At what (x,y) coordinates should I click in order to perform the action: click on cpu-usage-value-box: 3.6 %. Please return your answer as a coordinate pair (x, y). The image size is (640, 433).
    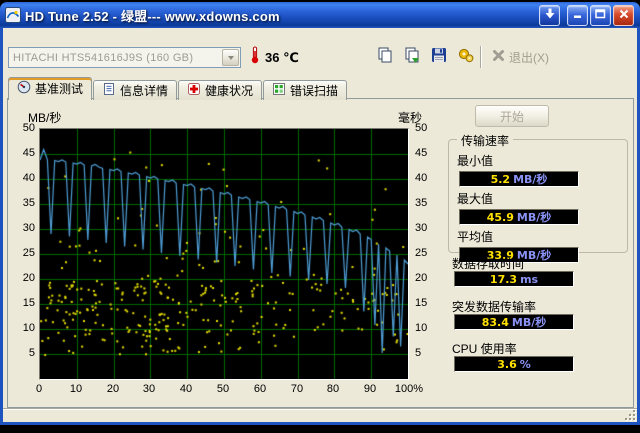
    Looking at the image, I should click on (514, 364).